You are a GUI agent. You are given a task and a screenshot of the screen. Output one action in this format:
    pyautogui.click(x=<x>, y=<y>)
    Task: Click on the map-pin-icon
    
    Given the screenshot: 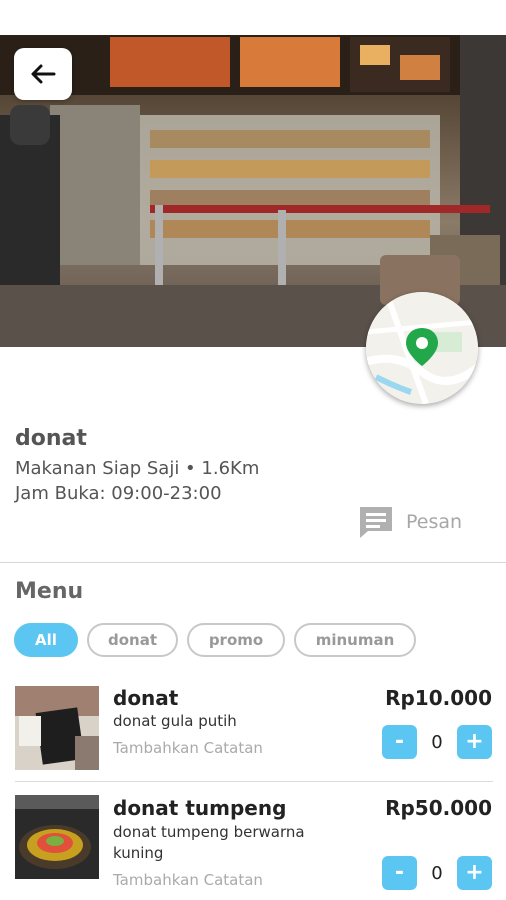 What is the action you would take?
    pyautogui.click(x=422, y=348)
    